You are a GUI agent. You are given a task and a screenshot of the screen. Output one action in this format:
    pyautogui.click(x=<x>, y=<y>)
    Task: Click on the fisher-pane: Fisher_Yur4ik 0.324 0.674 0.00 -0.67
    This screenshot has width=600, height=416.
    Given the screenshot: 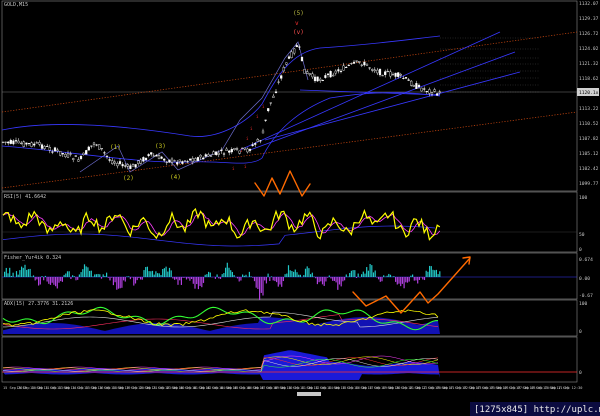 What is the action you would take?
    pyautogui.click(x=297, y=278)
    